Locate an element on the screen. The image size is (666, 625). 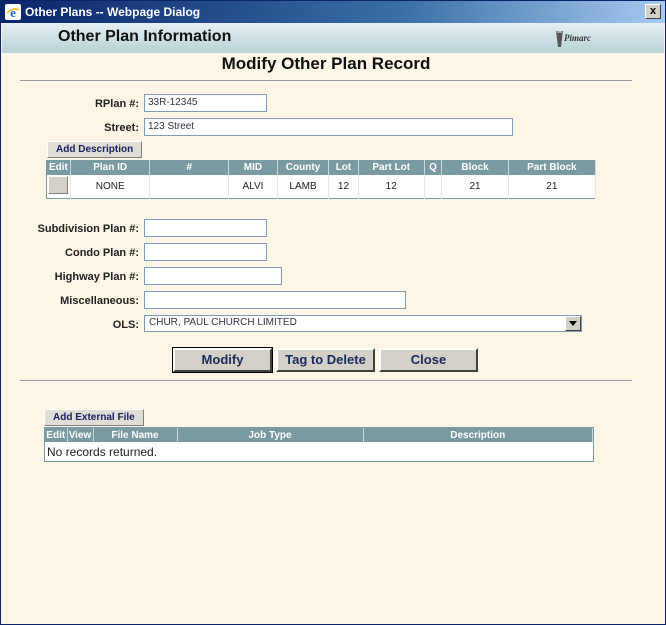
add-external-file-button: Add External File is located at coordinates (94, 417).